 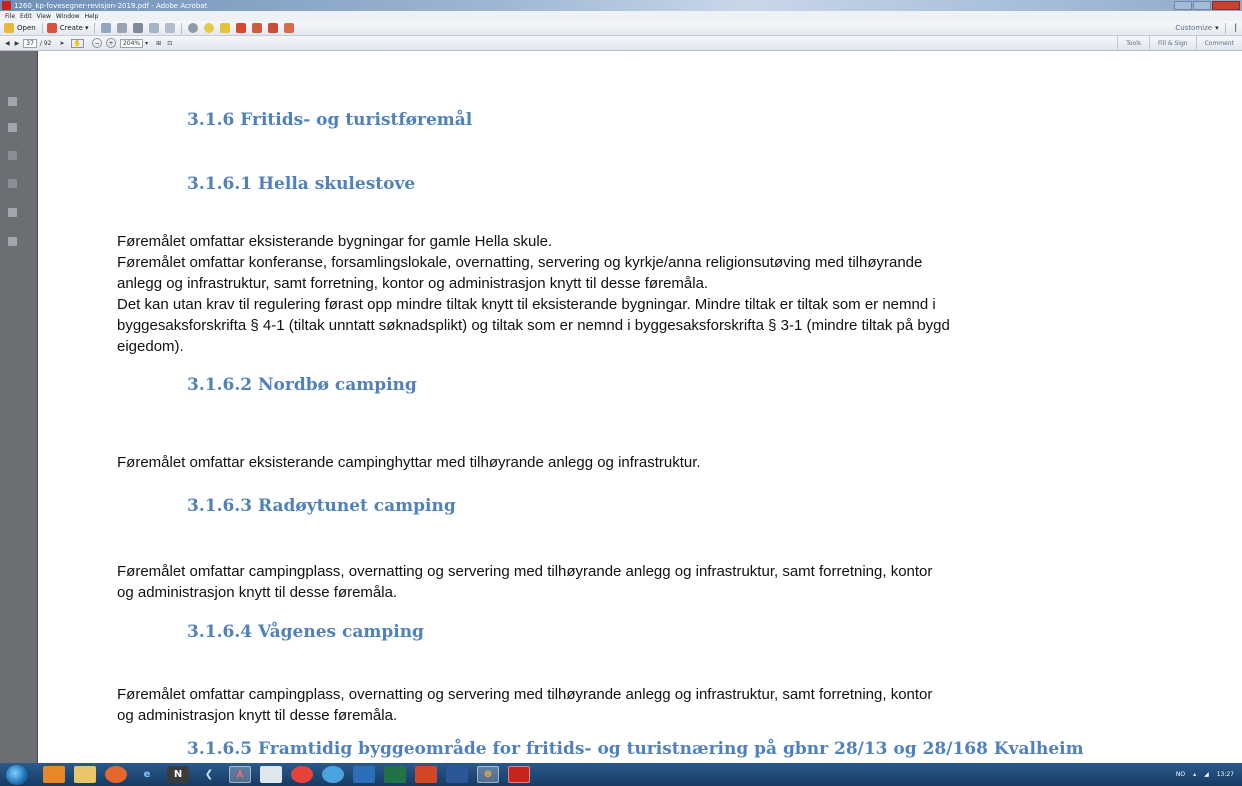 I want to click on tab-fill-sign: Fill & Sign, so click(x=1172, y=43).